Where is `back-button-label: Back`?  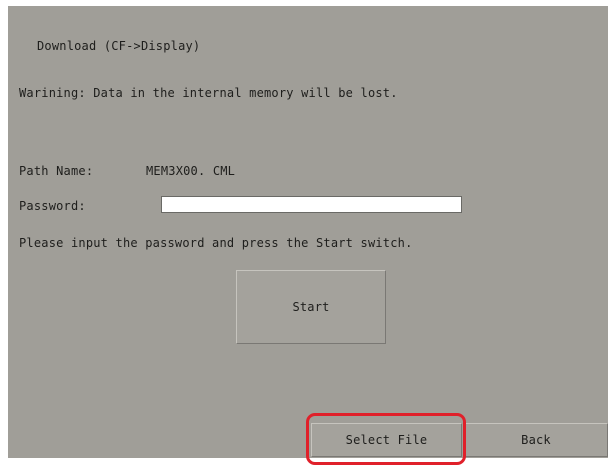 back-button-label: Back is located at coordinates (536, 440).